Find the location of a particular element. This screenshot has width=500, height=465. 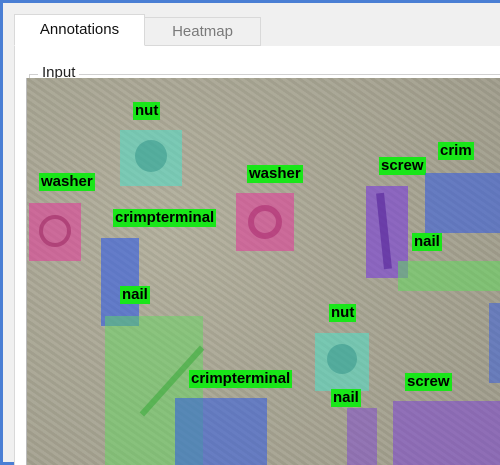

tab-annotations: Annotations is located at coordinates (79, 30).